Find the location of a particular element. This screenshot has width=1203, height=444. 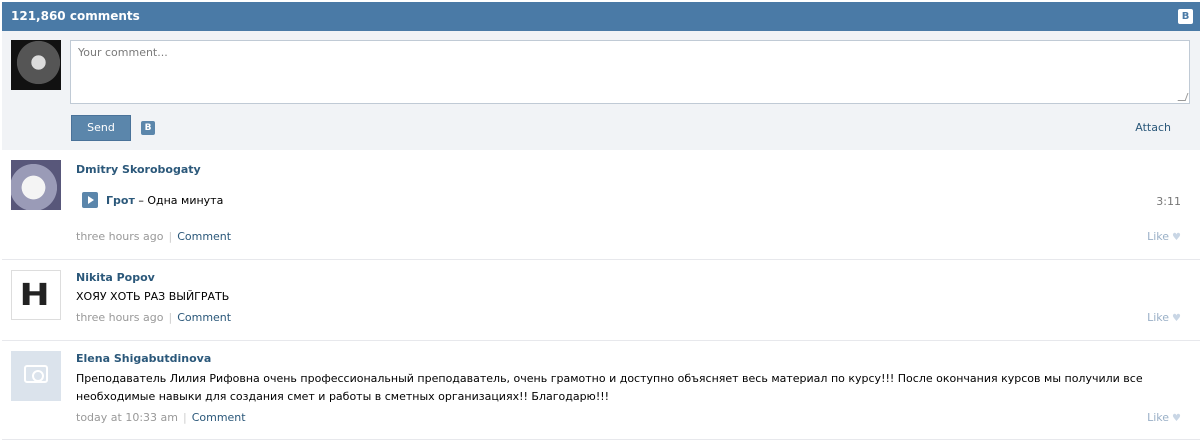

camera-icon is located at coordinates (36, 374).